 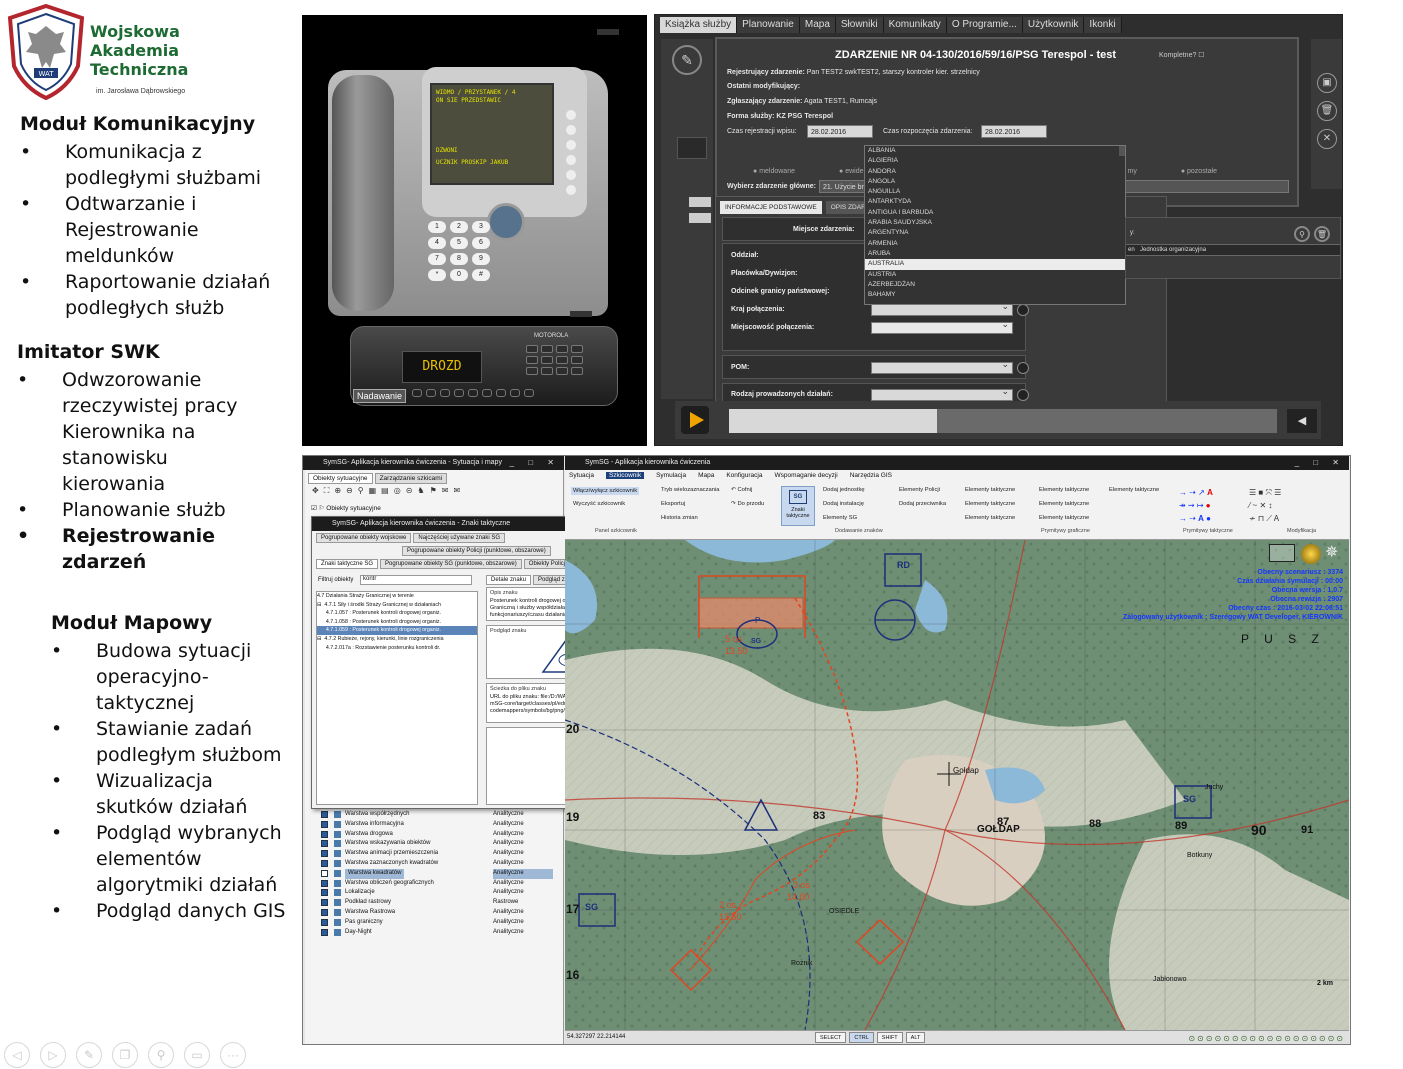 What do you see at coordinates (1023, 310) in the screenshot?
I see `country-clear-icon` at bounding box center [1023, 310].